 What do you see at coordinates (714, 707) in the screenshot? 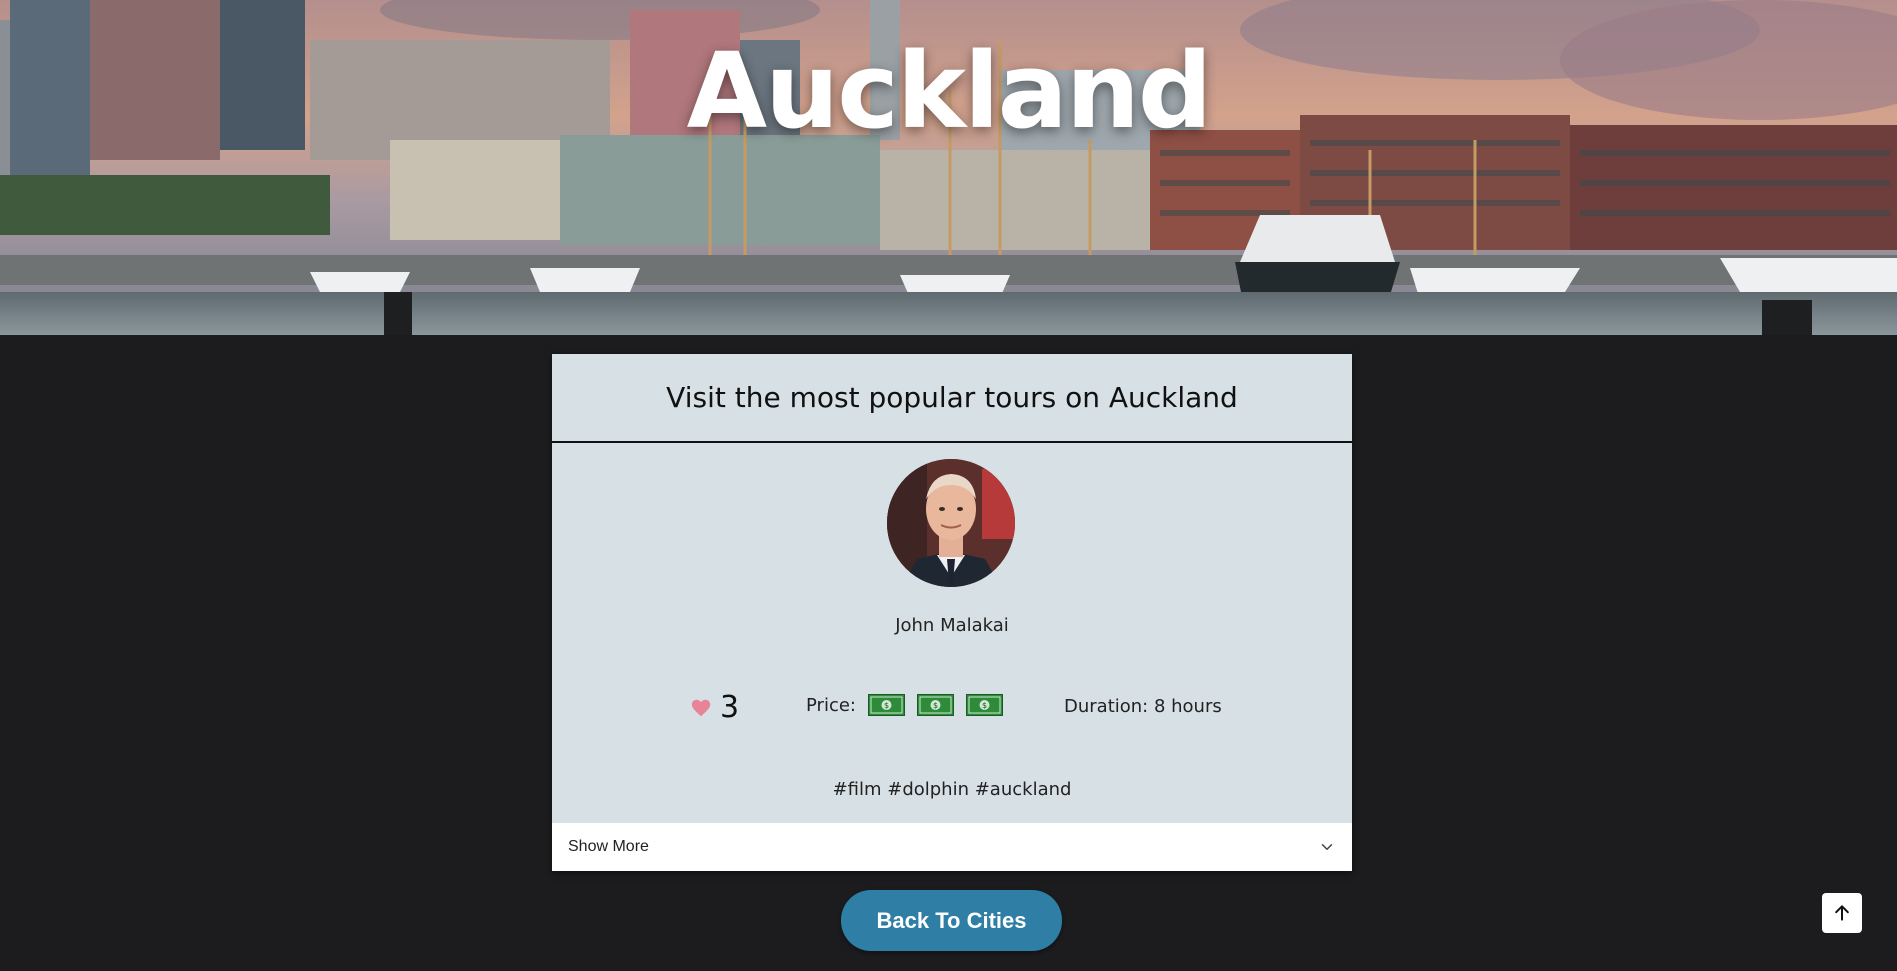
I see `likes: 3` at bounding box center [714, 707].